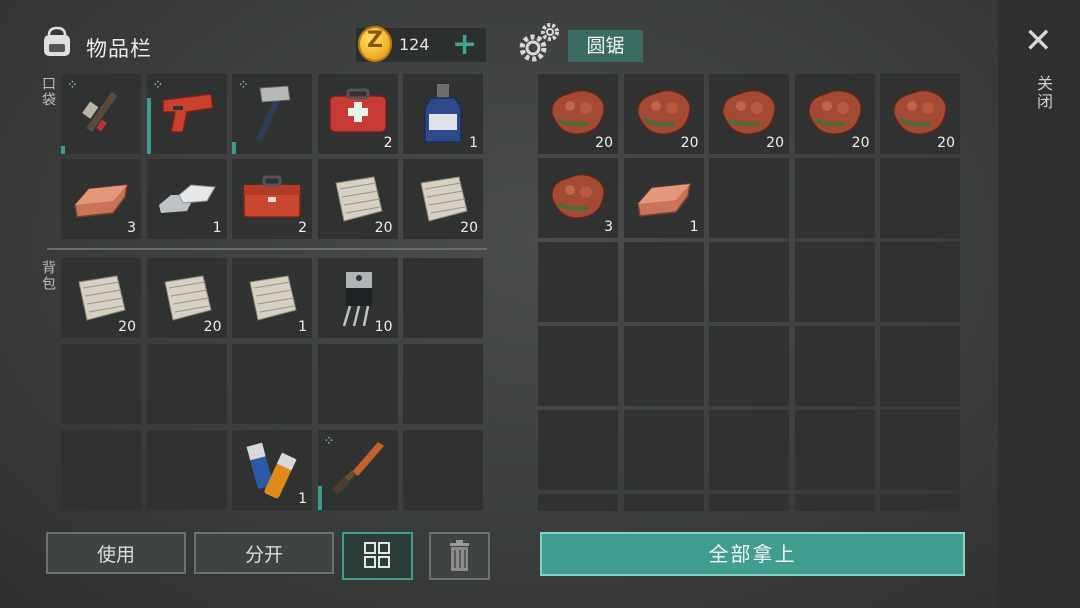 The height and width of the screenshot is (608, 1080). What do you see at coordinates (605, 46) in the screenshot?
I see `container-title: 圆锯` at bounding box center [605, 46].